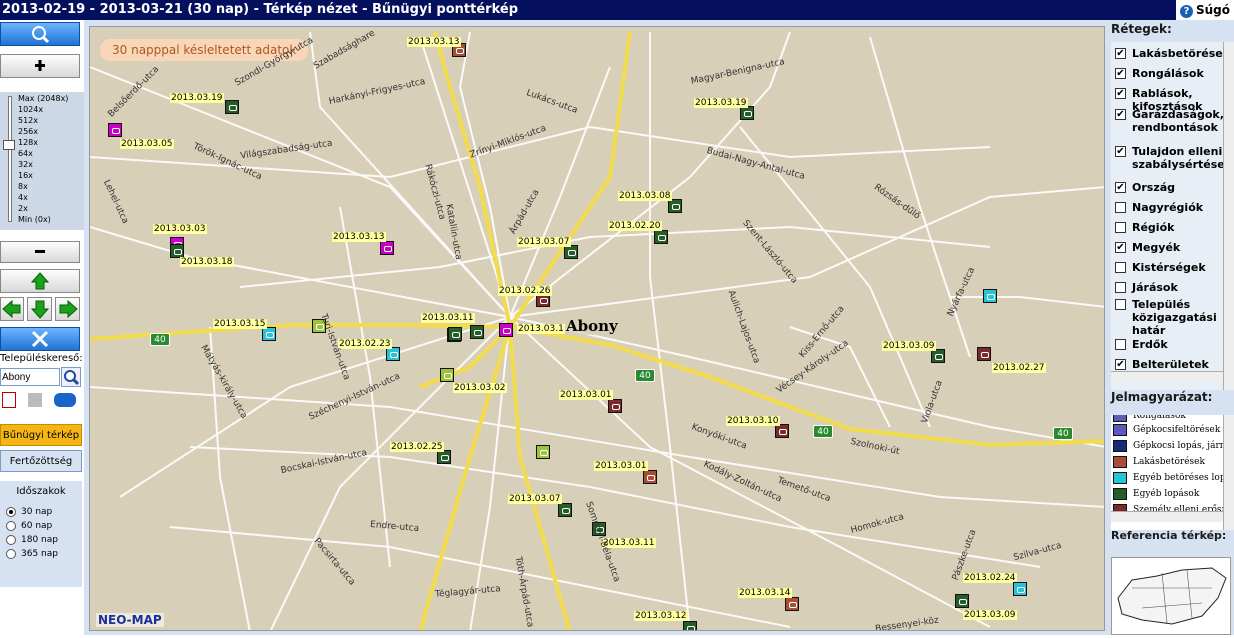  I want to click on print-icon, so click(35, 400).